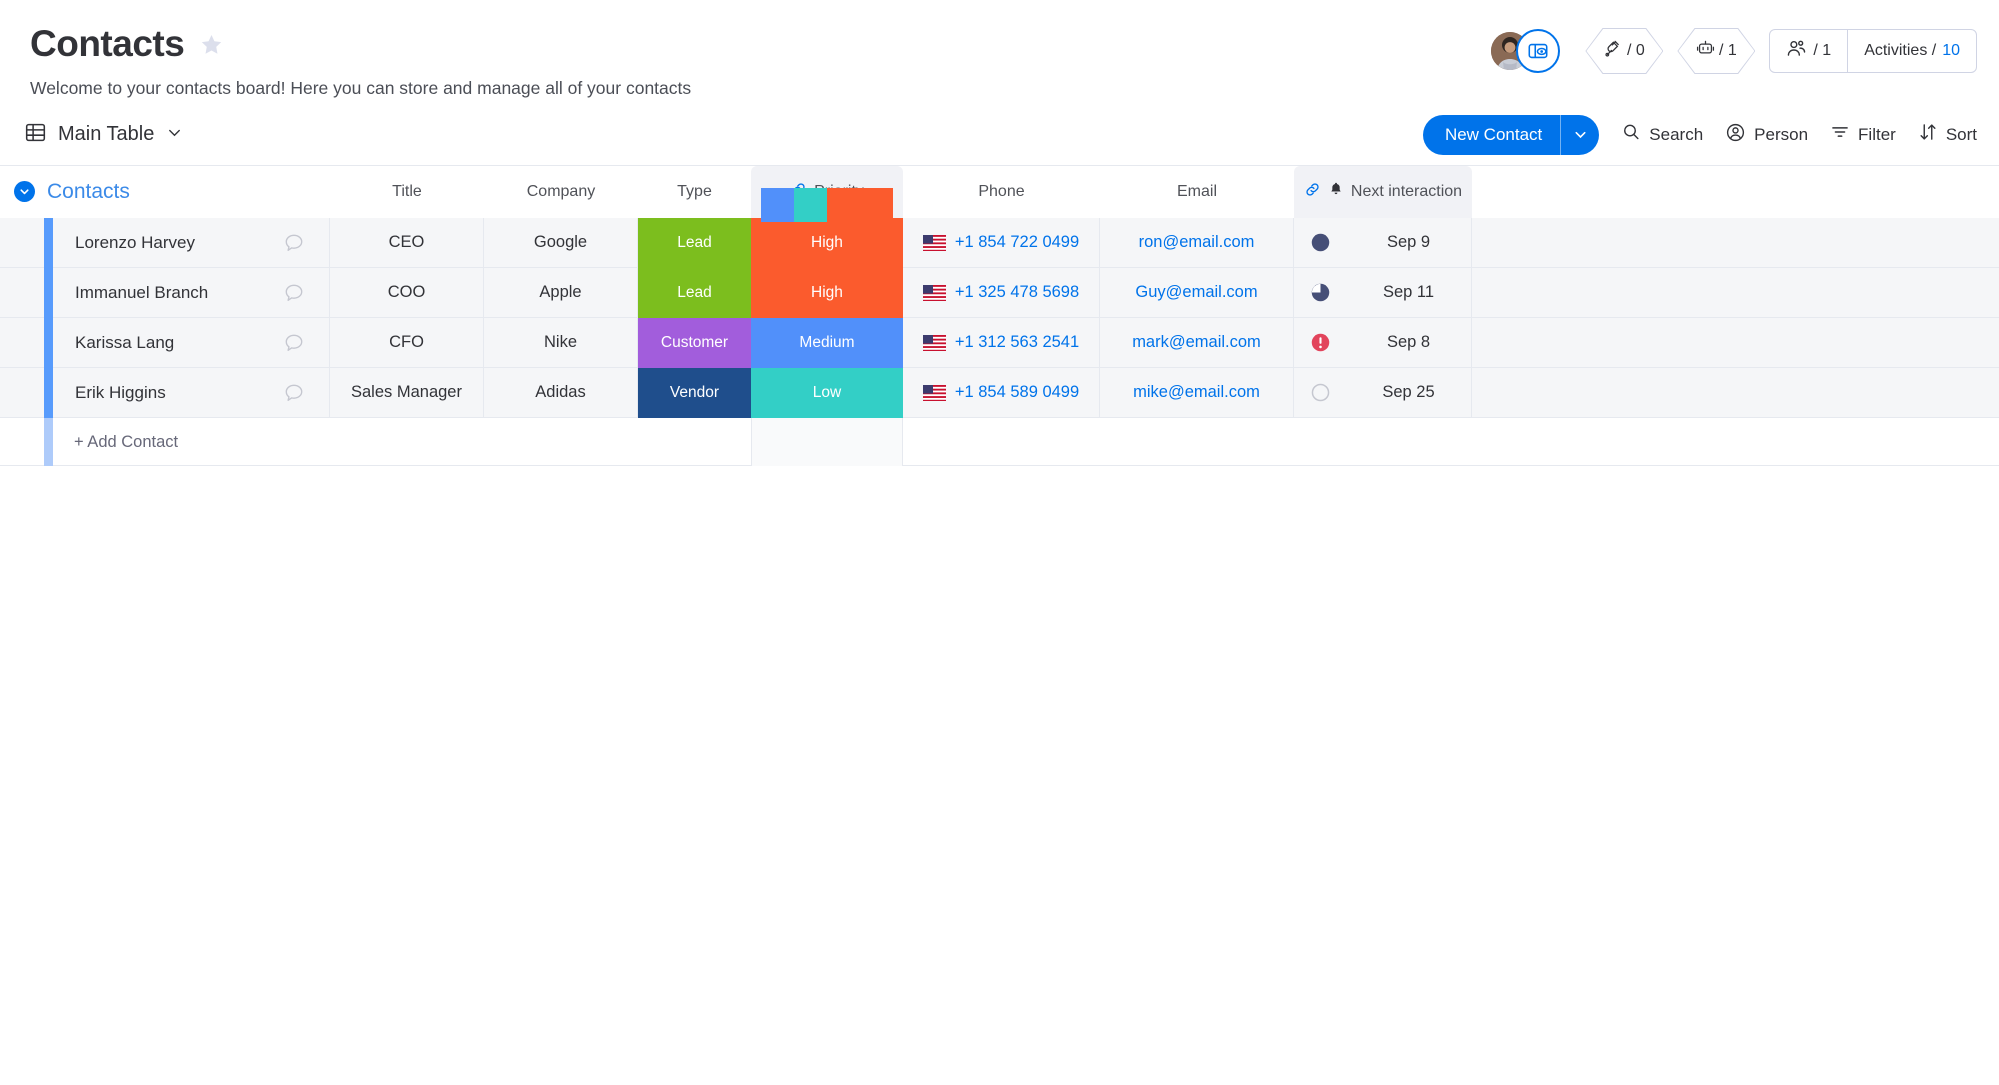 The image size is (1999, 1085). I want to click on cell-company: Google, so click(561, 242).